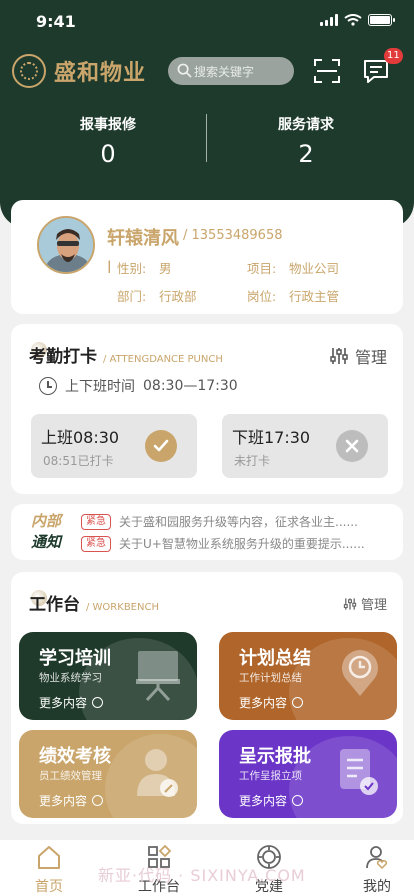 This screenshot has width=414, height=896. What do you see at coordinates (178, 296) in the screenshot?
I see `dept-value: 行政部` at bounding box center [178, 296].